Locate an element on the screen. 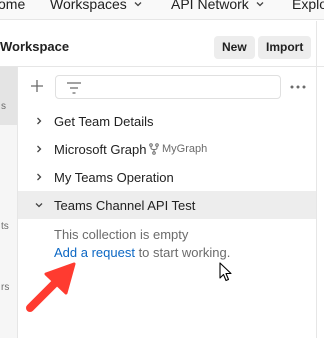 This screenshot has height=338, width=324. nav-api-network: API Network is located at coordinates (218, 6).